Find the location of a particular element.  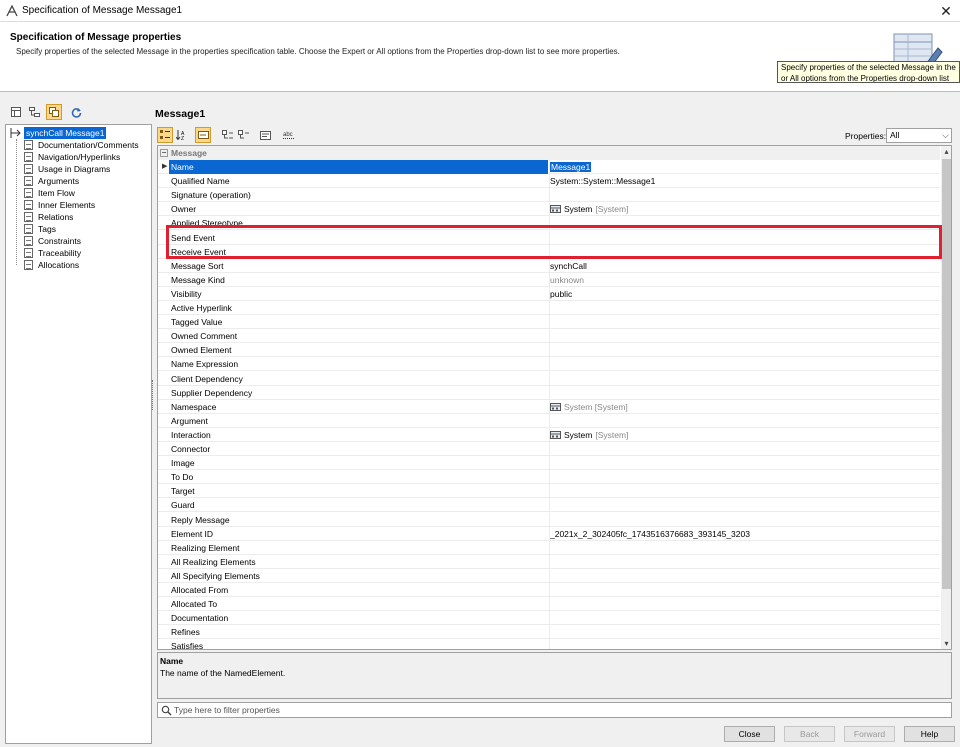

expand-button is located at coordinates (227, 135).